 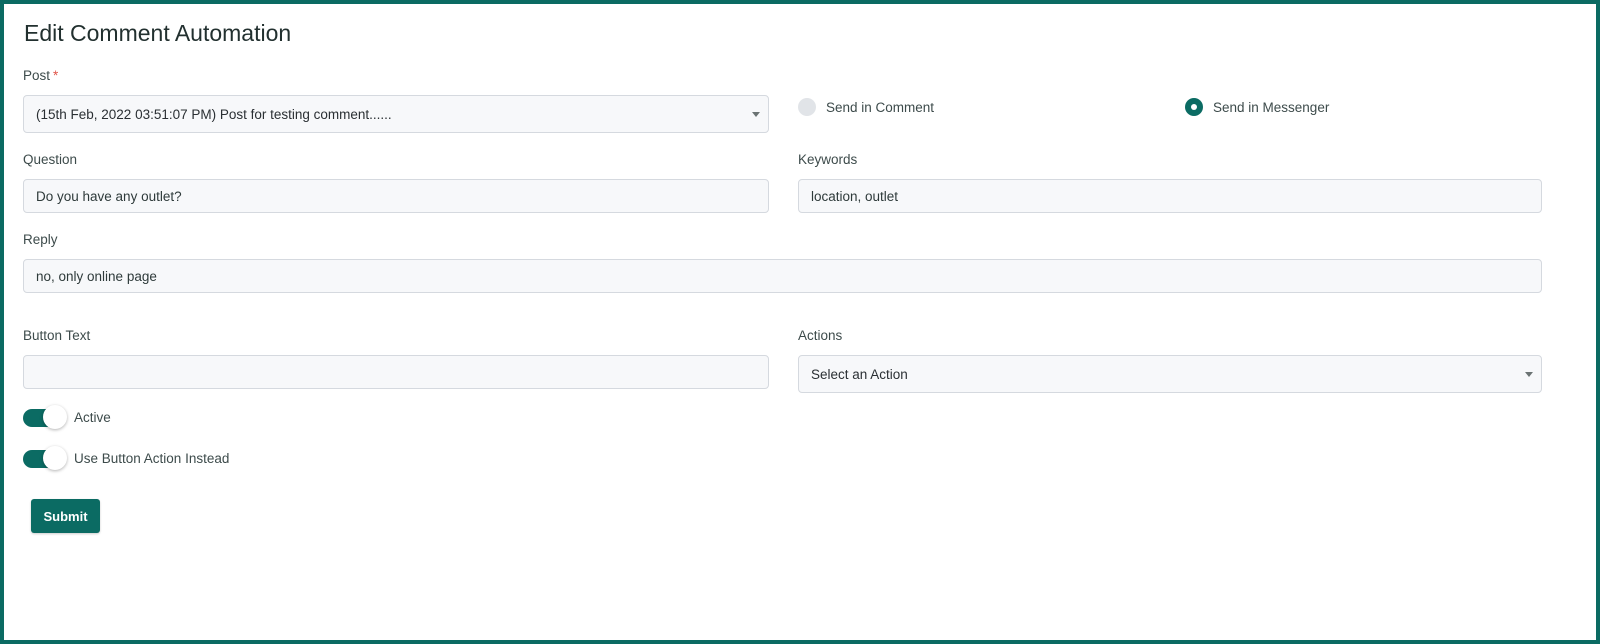 What do you see at coordinates (56, 75) in the screenshot?
I see `required-mark: *` at bounding box center [56, 75].